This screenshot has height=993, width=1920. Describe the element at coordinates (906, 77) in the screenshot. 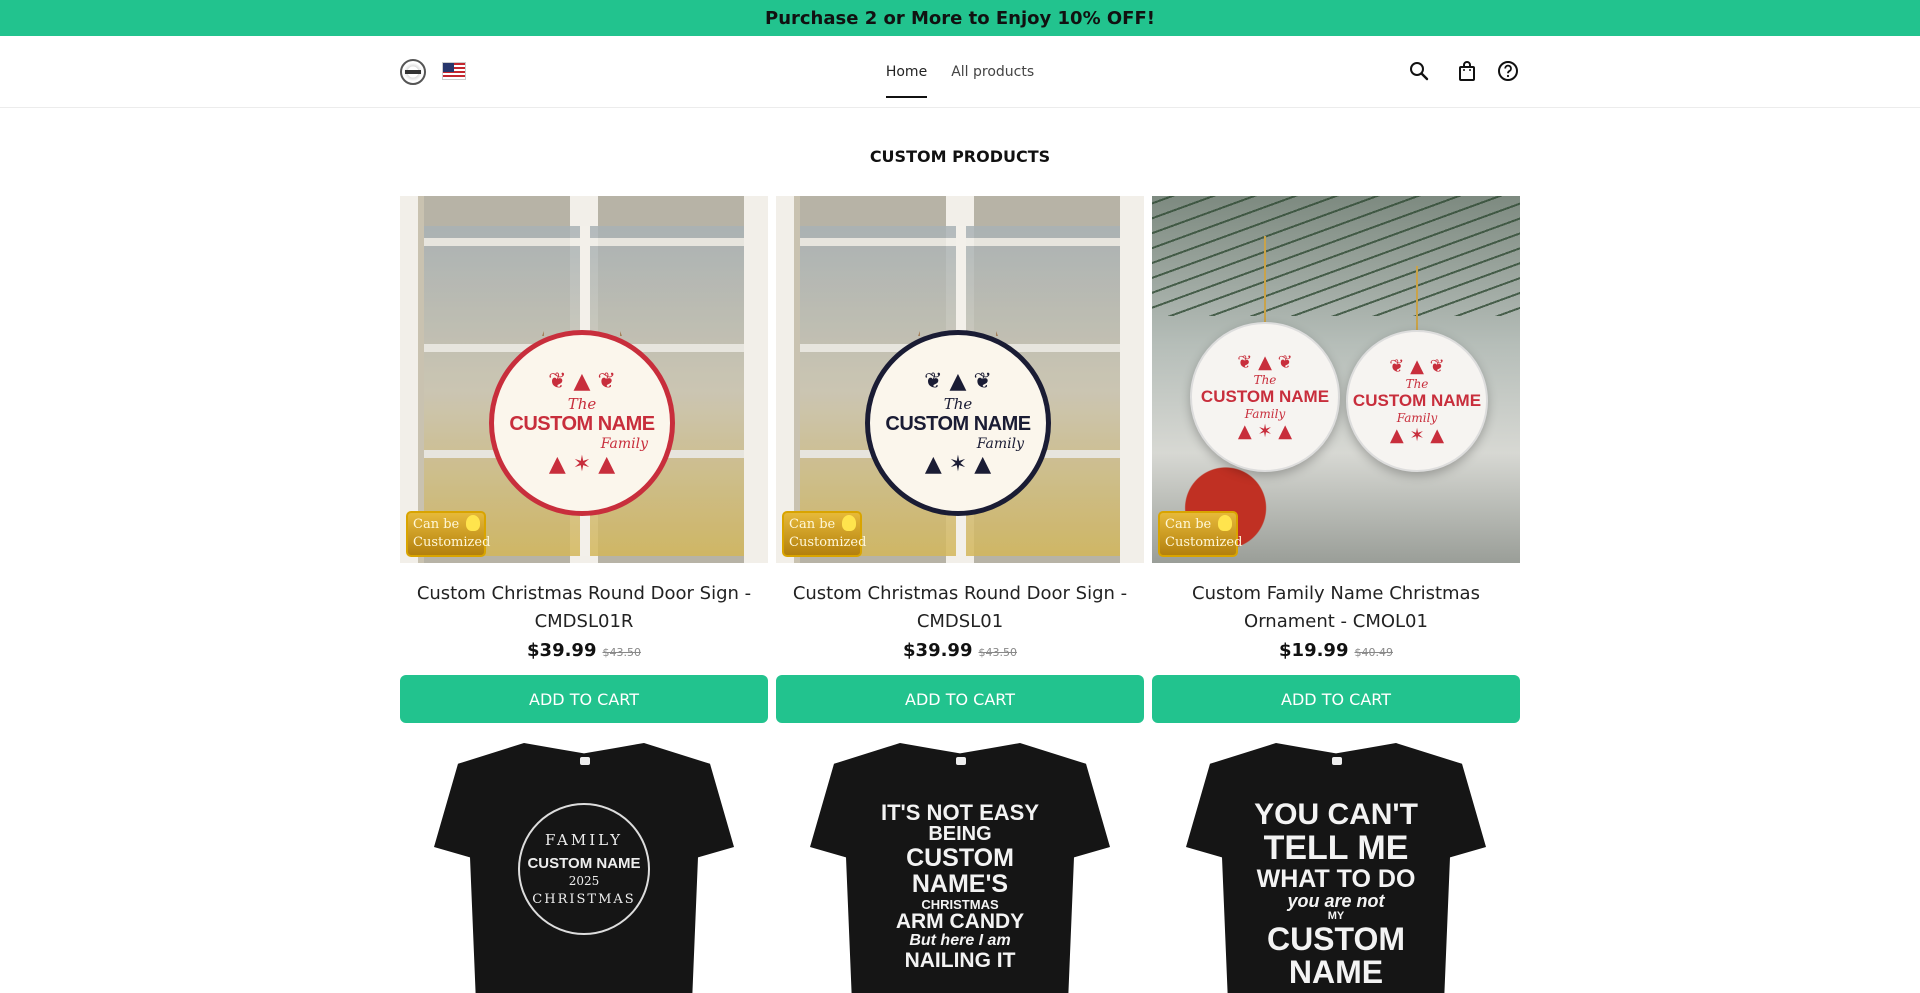

I see `nav-home: Home` at that location.